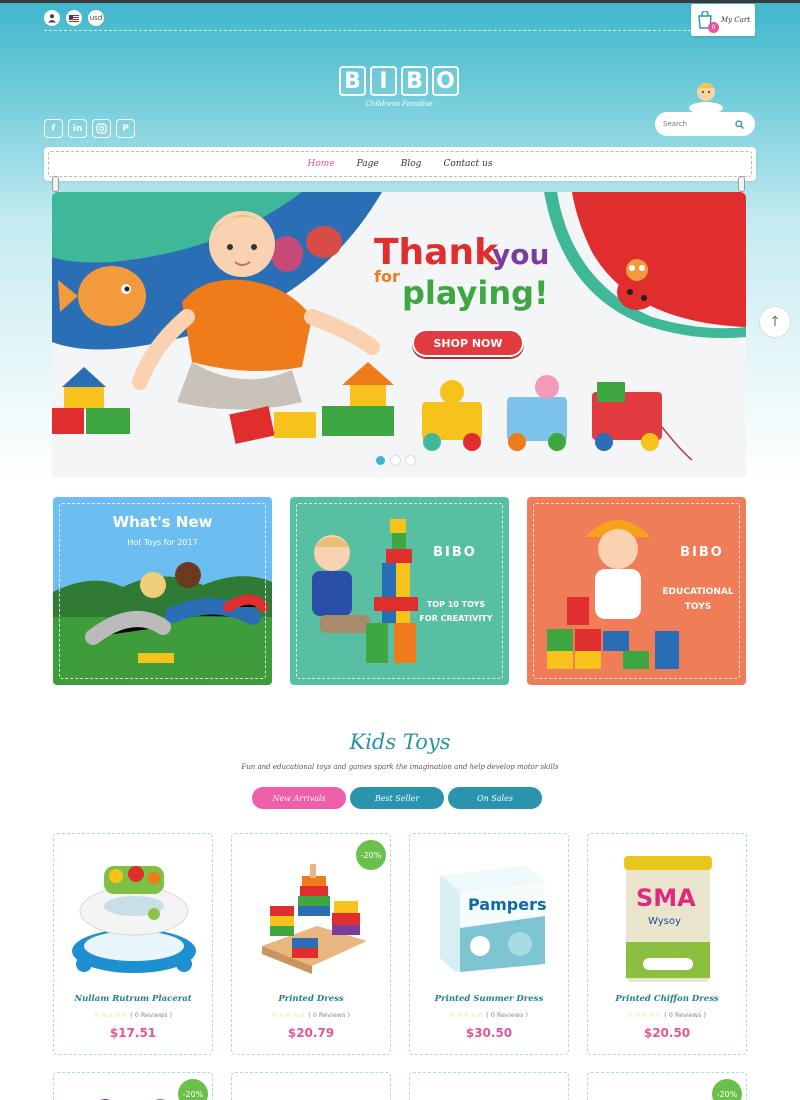 The width and height of the screenshot is (800, 1100). What do you see at coordinates (736, 20) in the screenshot?
I see `cart-label: My Cart` at bounding box center [736, 20].